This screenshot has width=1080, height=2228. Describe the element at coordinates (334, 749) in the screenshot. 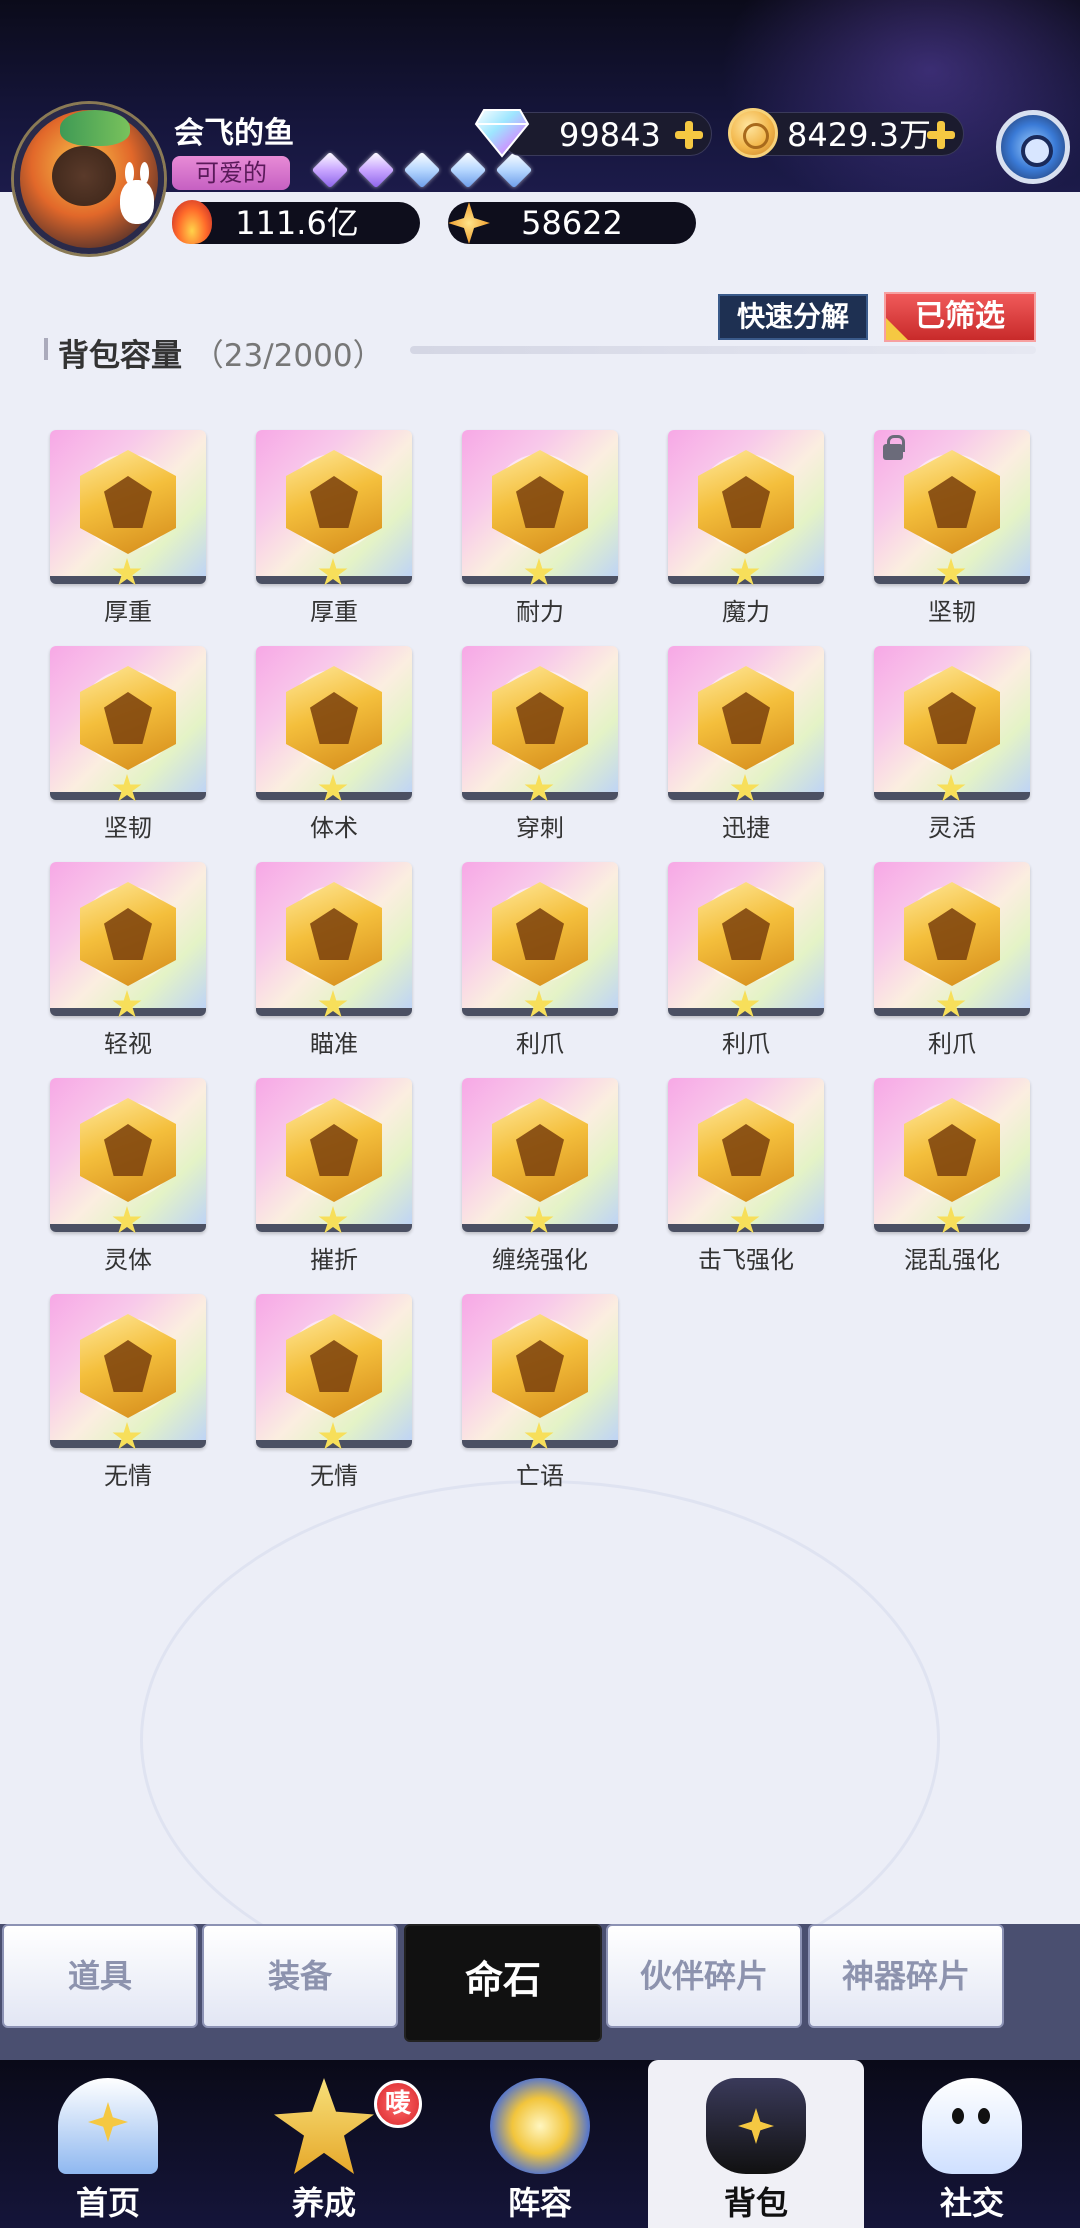

I see `fate-stone-item: 体术` at that location.